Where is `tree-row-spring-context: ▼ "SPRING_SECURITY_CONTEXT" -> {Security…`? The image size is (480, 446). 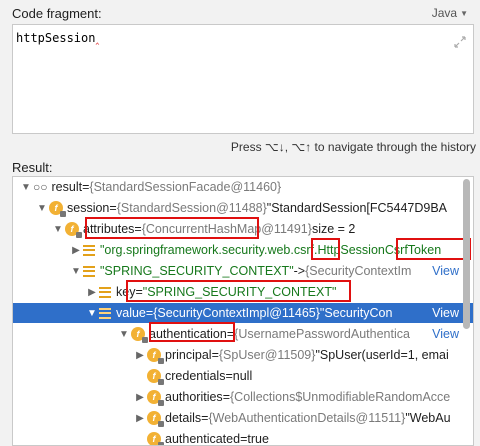 tree-row-spring-context: ▼ "SPRING_SECURITY_CONTEXT" -> {Security… is located at coordinates (243, 271).